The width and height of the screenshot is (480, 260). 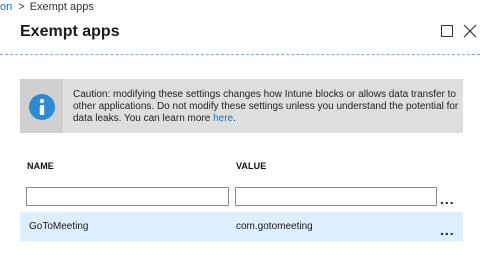 What do you see at coordinates (127, 196) in the screenshot?
I see `name-input` at bounding box center [127, 196].